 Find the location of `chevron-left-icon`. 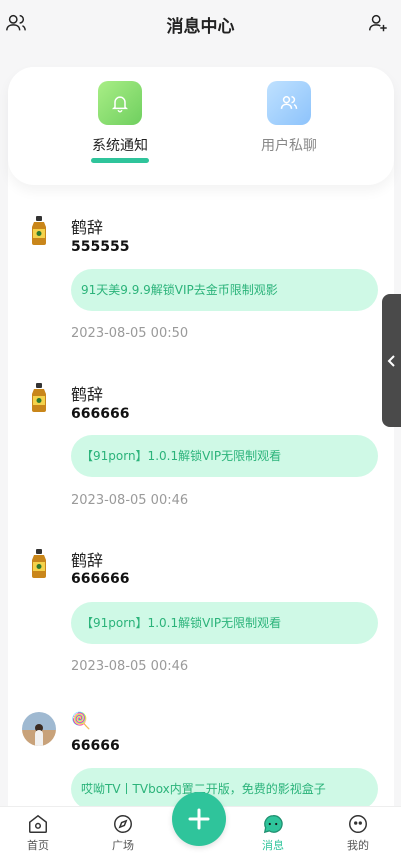

chevron-left-icon is located at coordinates (391, 360).